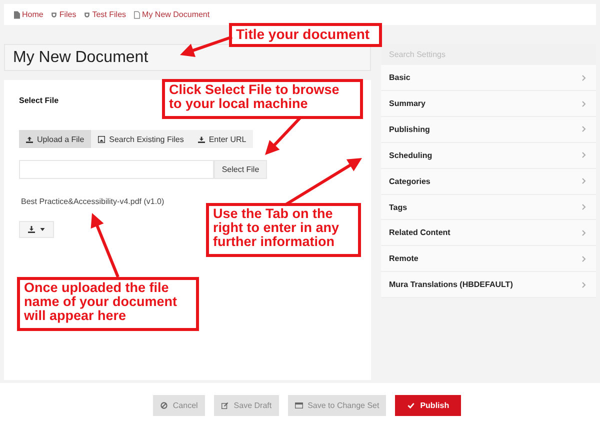  Describe the element at coordinates (298, 405) in the screenshot. I see `window-icon` at that location.